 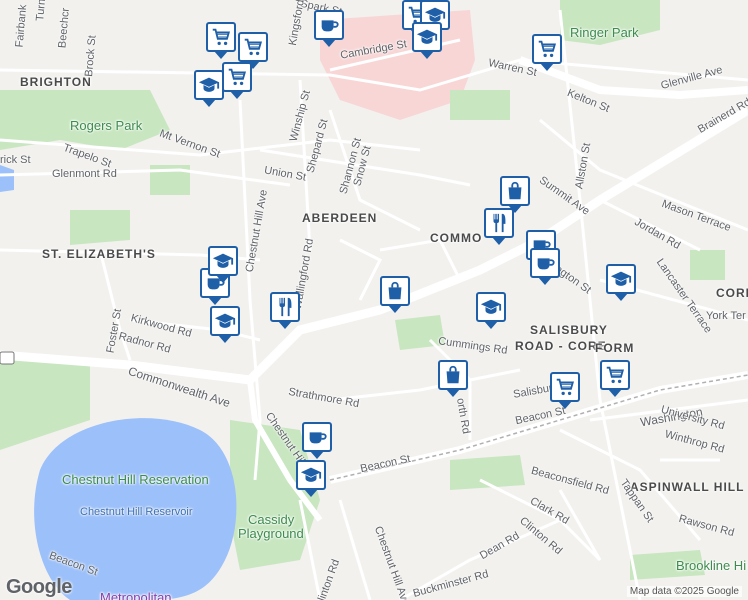 I want to click on park-label-rogers: Rogers Park, so click(x=106, y=125).